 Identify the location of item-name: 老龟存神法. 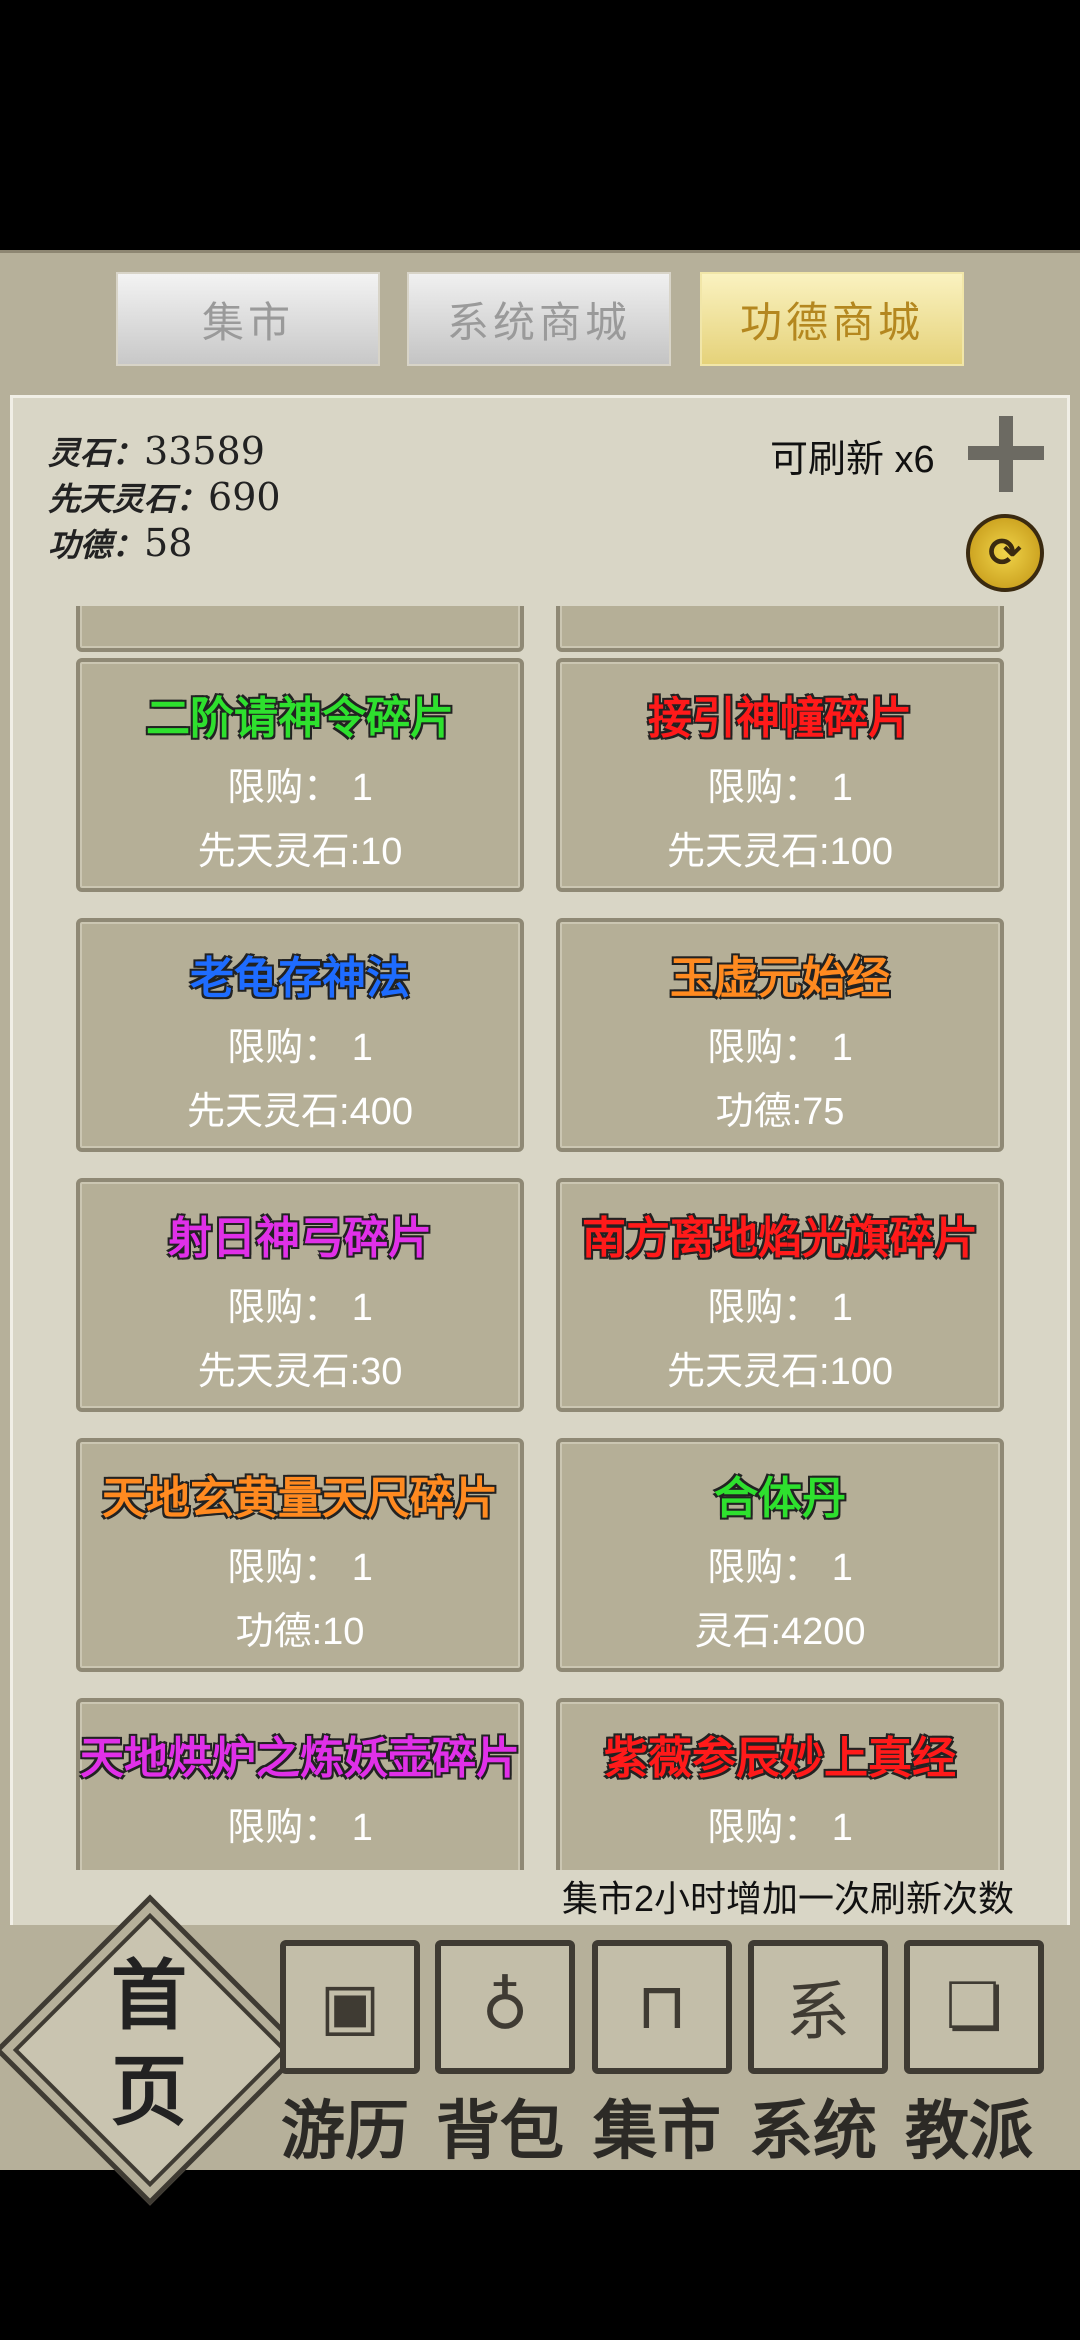
(300, 978).